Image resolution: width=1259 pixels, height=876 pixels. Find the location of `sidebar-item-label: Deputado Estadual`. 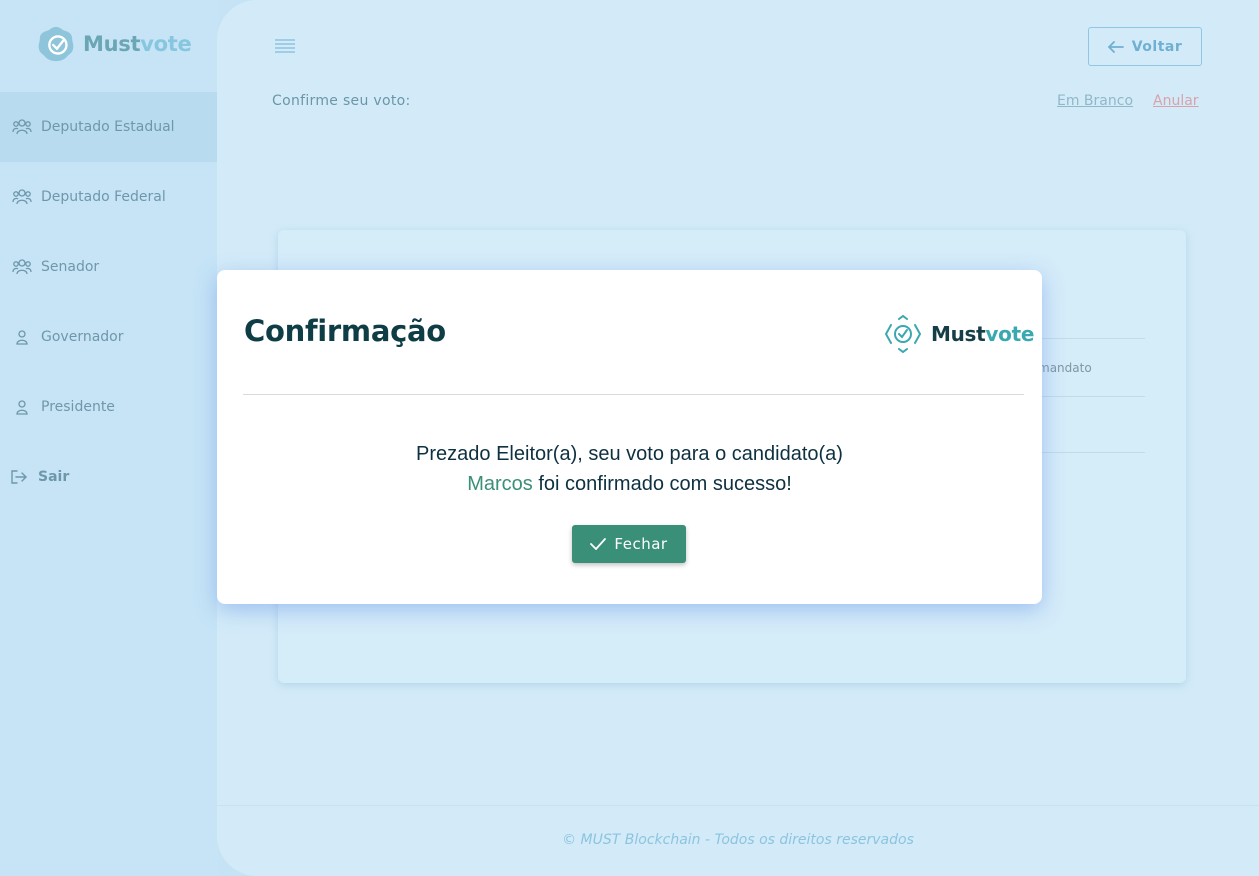

sidebar-item-label: Deputado Estadual is located at coordinates (108, 127).